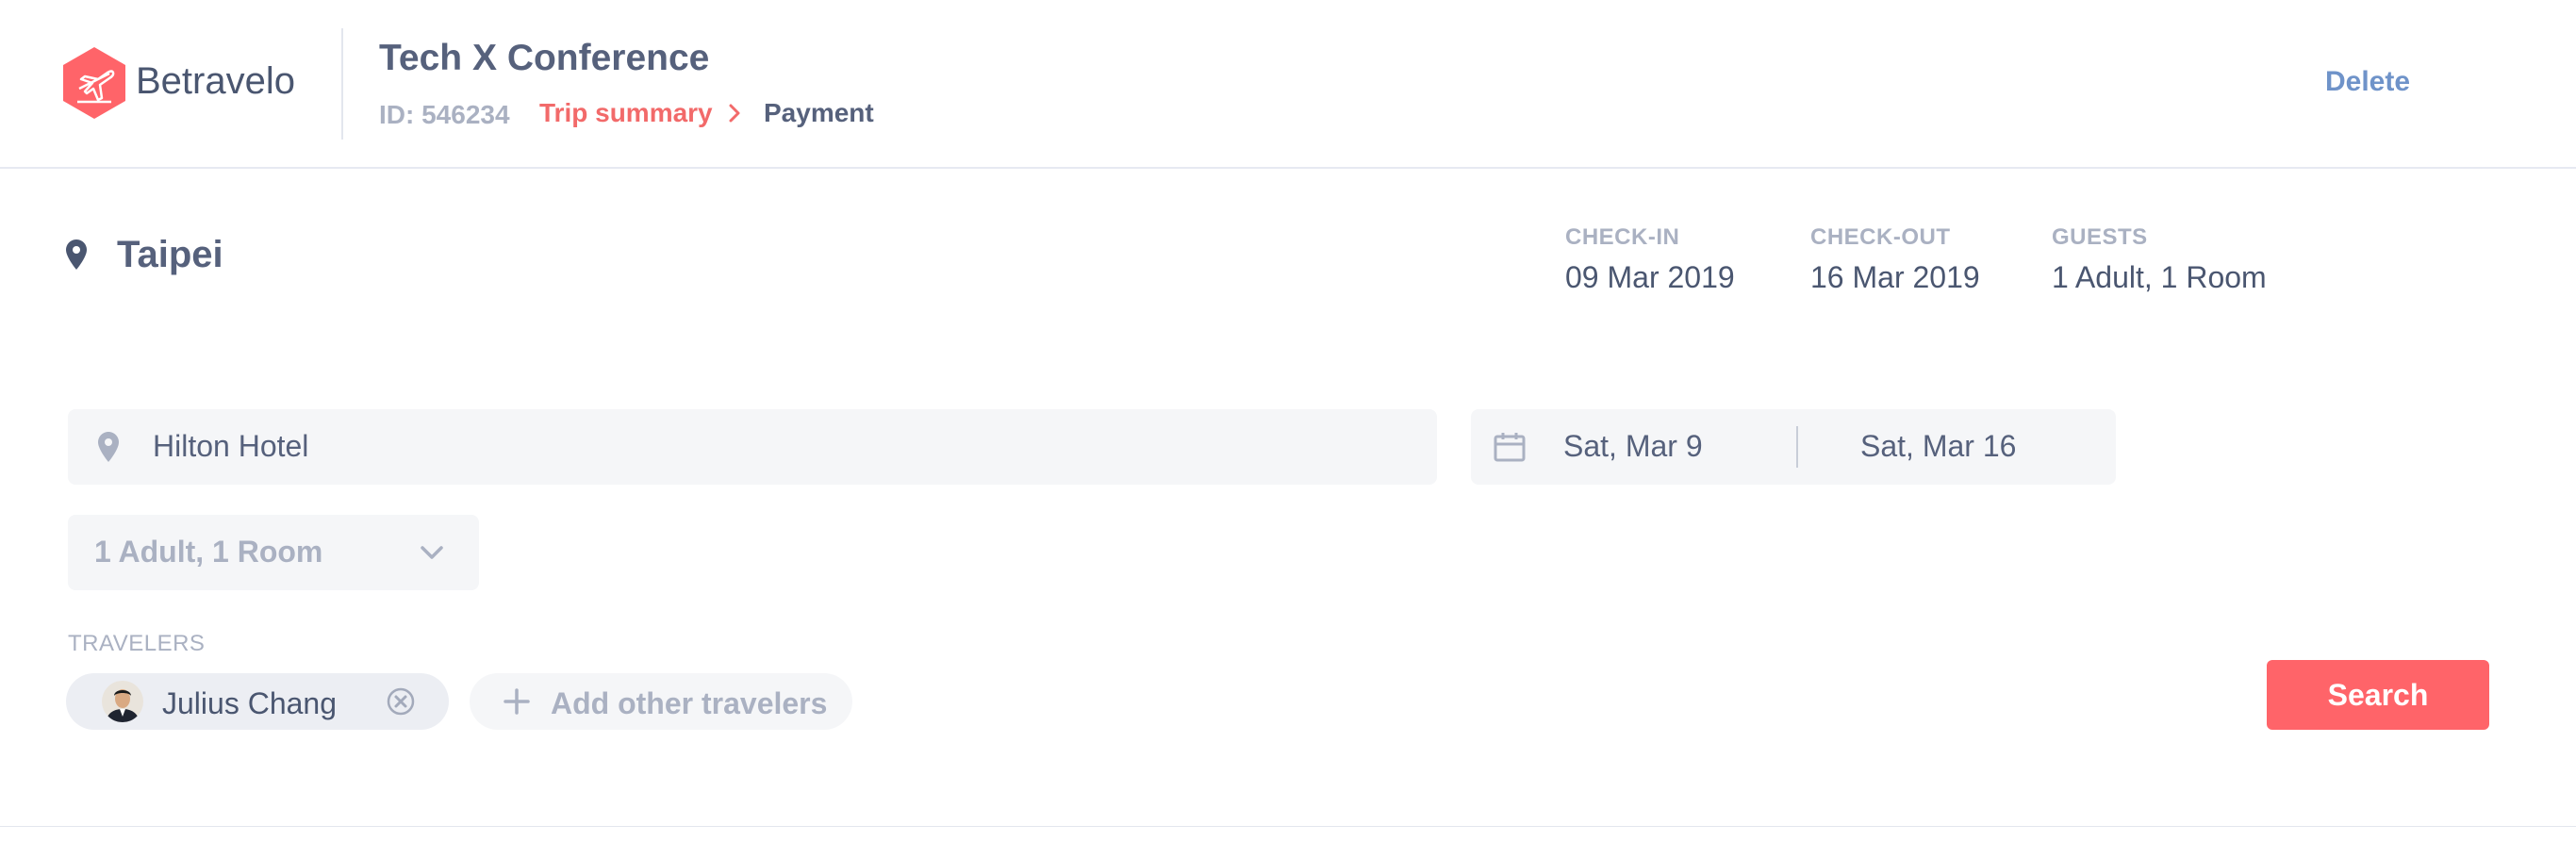 The image size is (2576, 858). Describe the element at coordinates (208, 552) in the screenshot. I see `guests-select-value: 1 Adult, 1 Room` at that location.